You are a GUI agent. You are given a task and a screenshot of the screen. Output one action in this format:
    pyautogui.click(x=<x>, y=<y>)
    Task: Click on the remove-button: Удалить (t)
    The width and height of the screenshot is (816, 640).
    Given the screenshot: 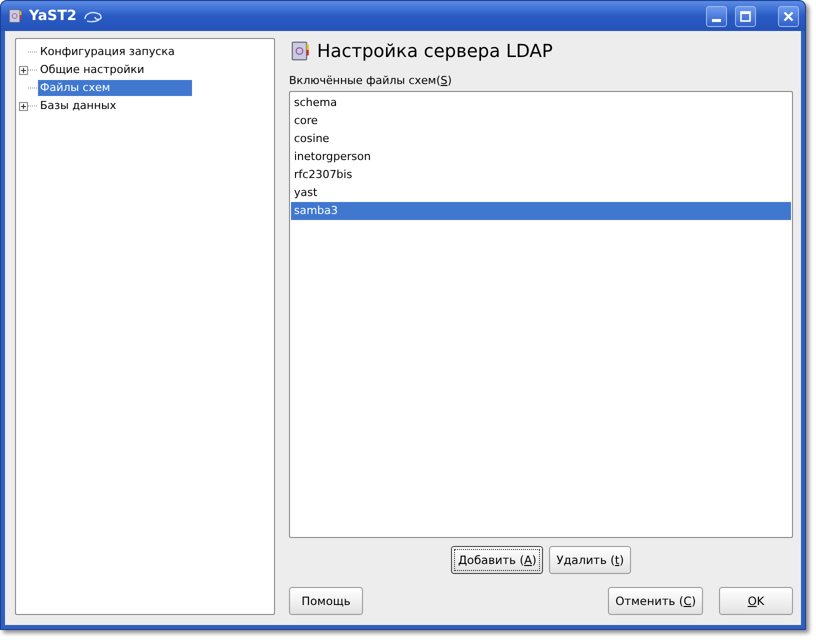 What is the action you would take?
    pyautogui.click(x=590, y=560)
    